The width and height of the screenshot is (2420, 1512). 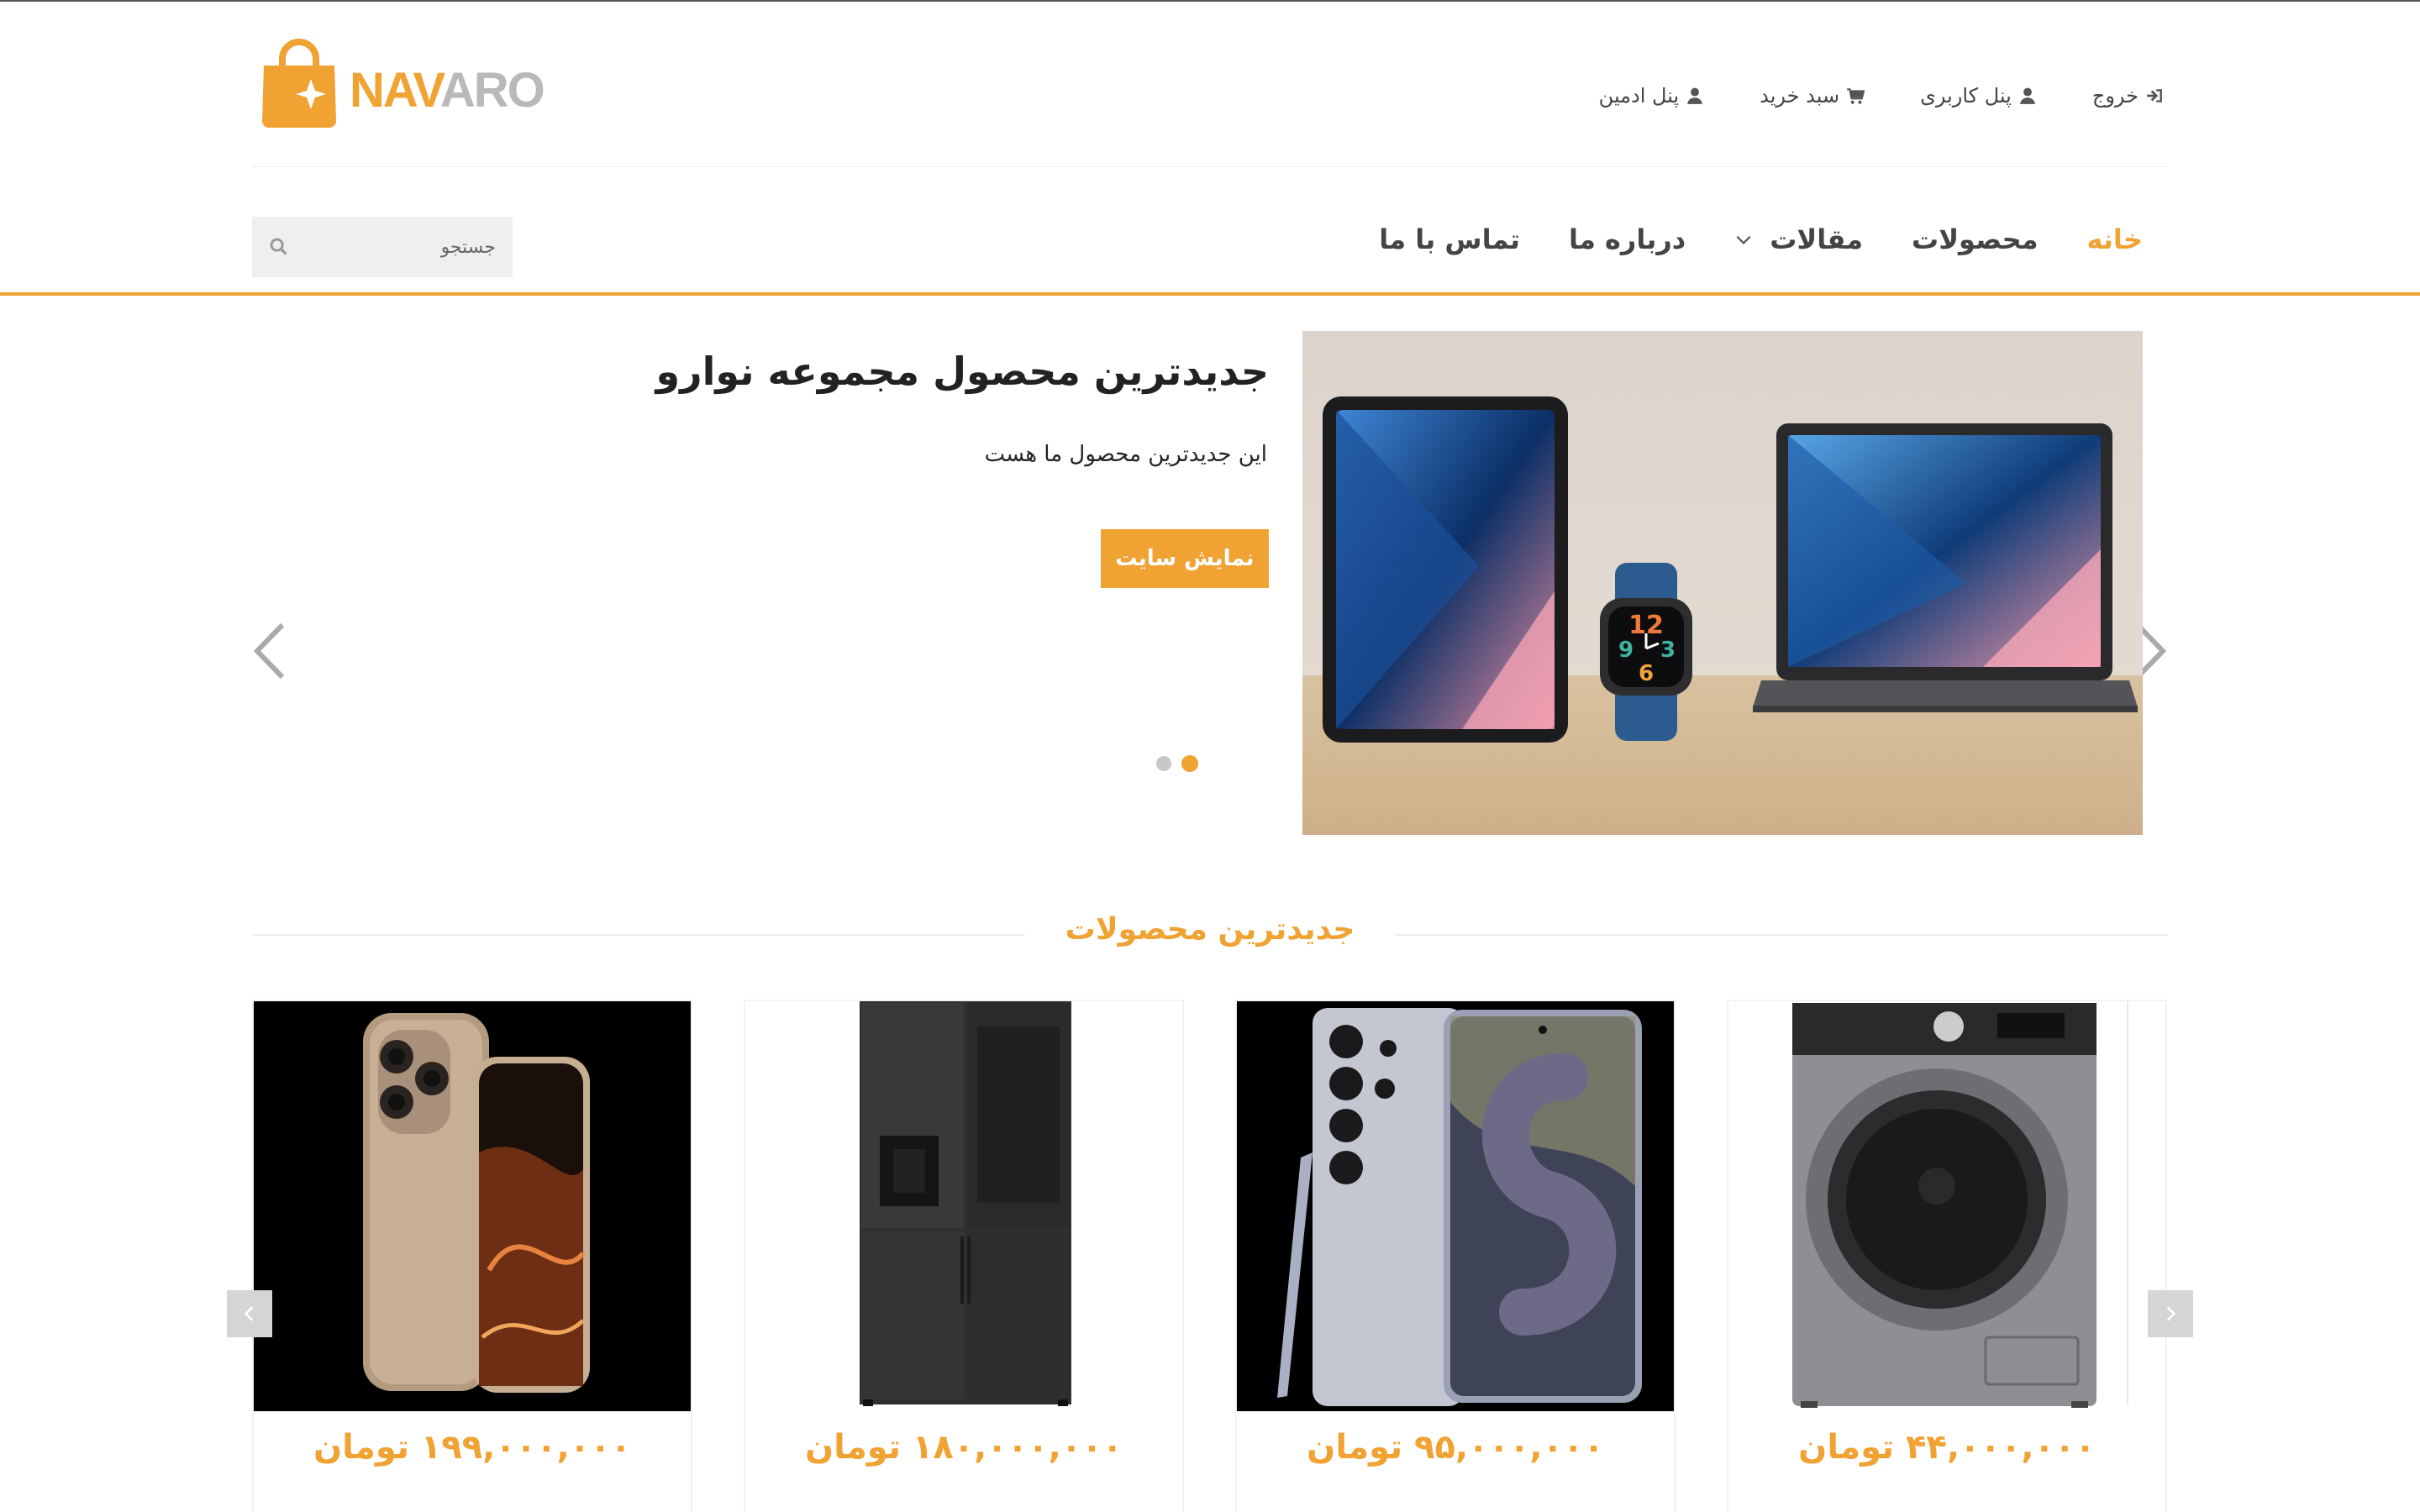 I want to click on shopping-bag-logo-icon, so click(x=299, y=83).